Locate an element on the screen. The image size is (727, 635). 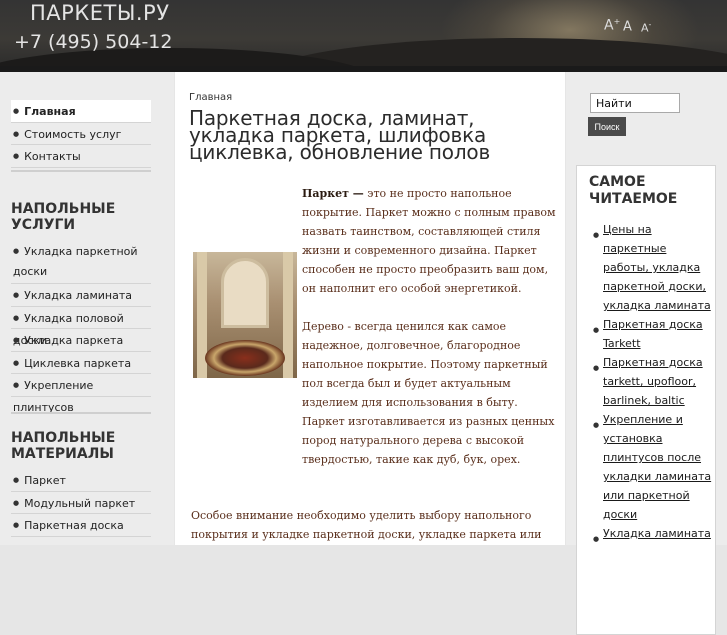
nav-item-home: ● Главная is located at coordinates (81, 111).